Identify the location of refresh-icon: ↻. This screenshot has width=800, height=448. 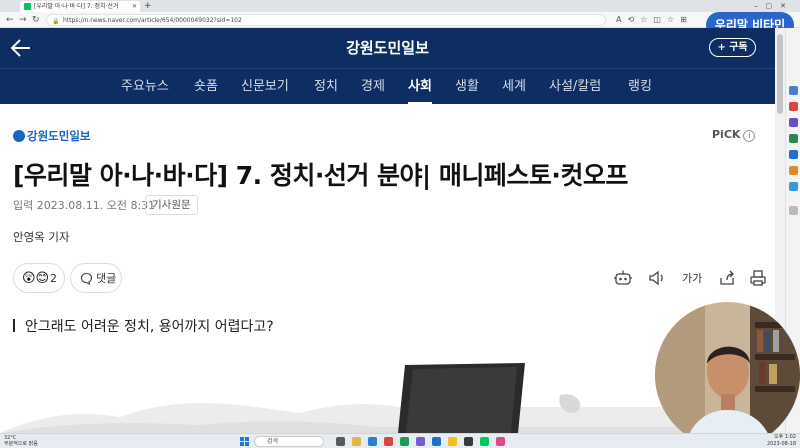
(36, 20).